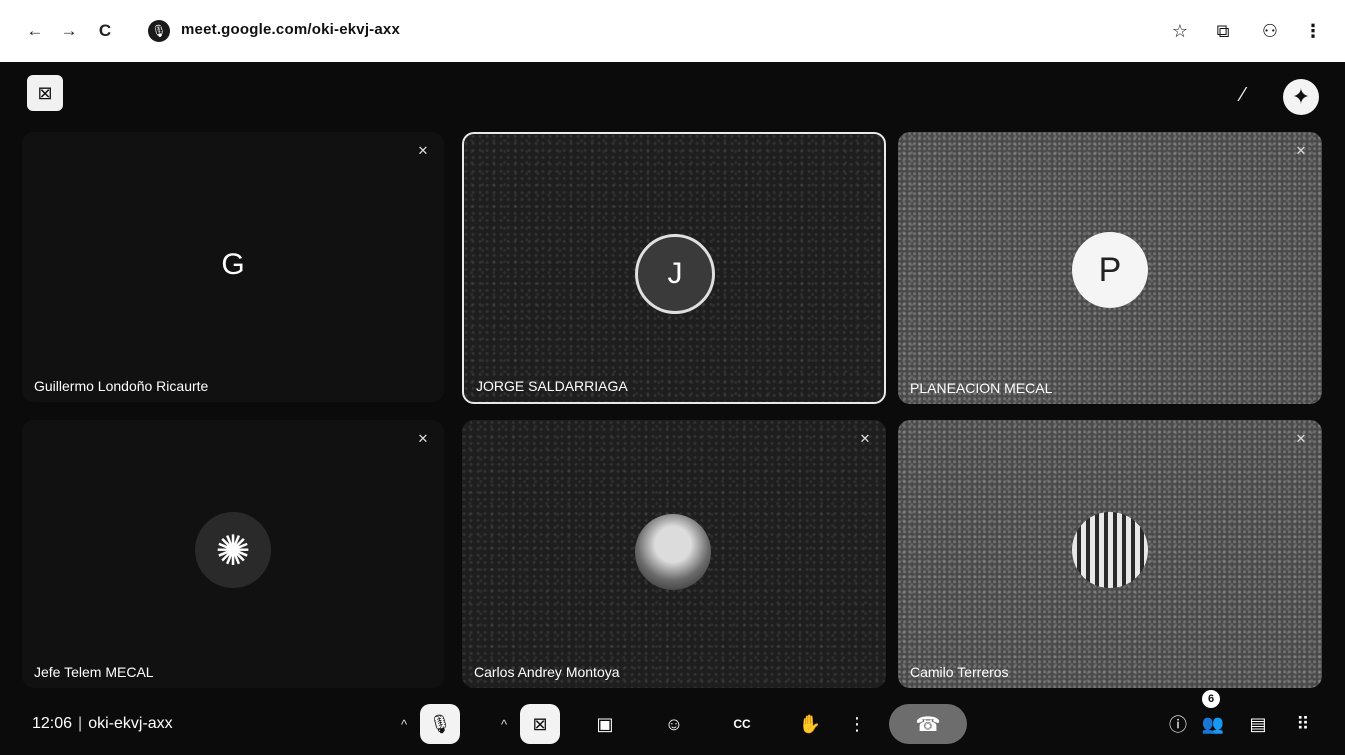 The height and width of the screenshot is (755, 1345). Describe the element at coordinates (857, 724) in the screenshot. I see `more-options-button: ⋮` at that location.